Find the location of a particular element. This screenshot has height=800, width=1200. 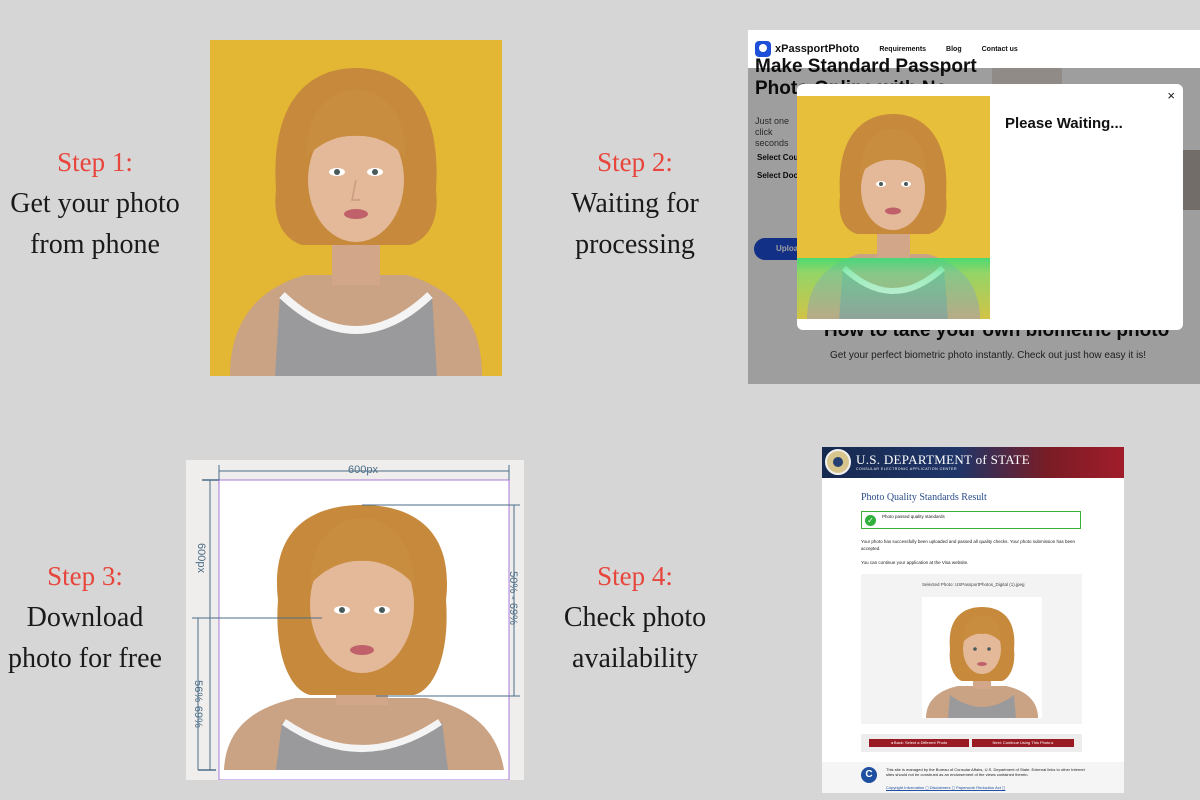

photo-dimension-diagram: 600px 600px 50% - 69% 56%-69% is located at coordinates (355, 620).